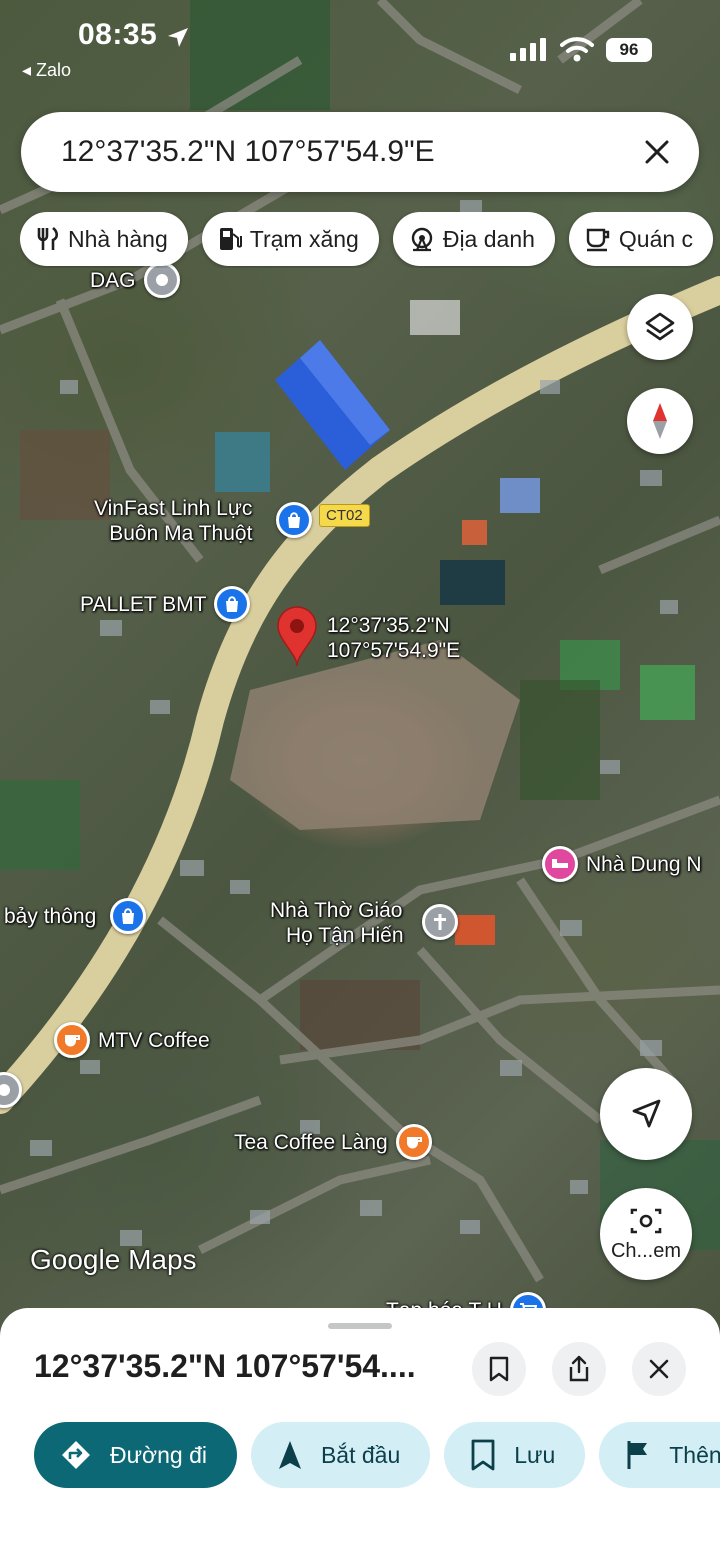 This screenshot has width=720, height=1560. Describe the element at coordinates (173, 508) in the screenshot. I see `poi-label-line1: VinFast Linh Lực` at that location.